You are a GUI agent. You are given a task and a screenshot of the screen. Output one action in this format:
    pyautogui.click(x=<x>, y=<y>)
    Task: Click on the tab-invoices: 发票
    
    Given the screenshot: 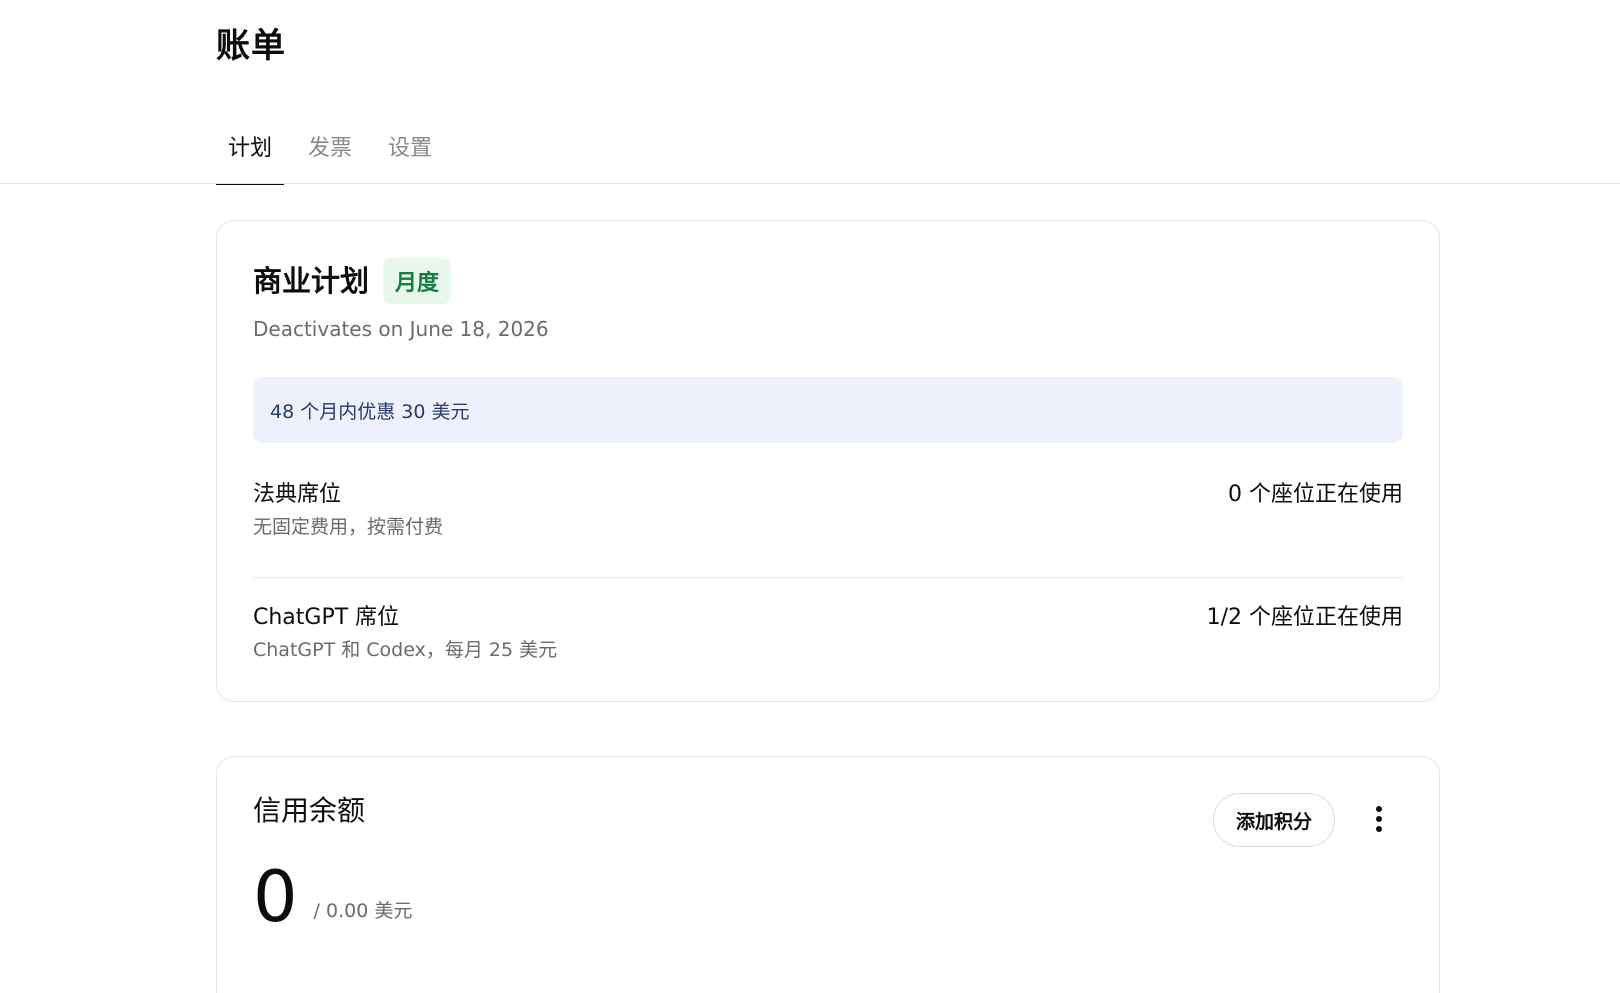 What is the action you would take?
    pyautogui.click(x=330, y=154)
    